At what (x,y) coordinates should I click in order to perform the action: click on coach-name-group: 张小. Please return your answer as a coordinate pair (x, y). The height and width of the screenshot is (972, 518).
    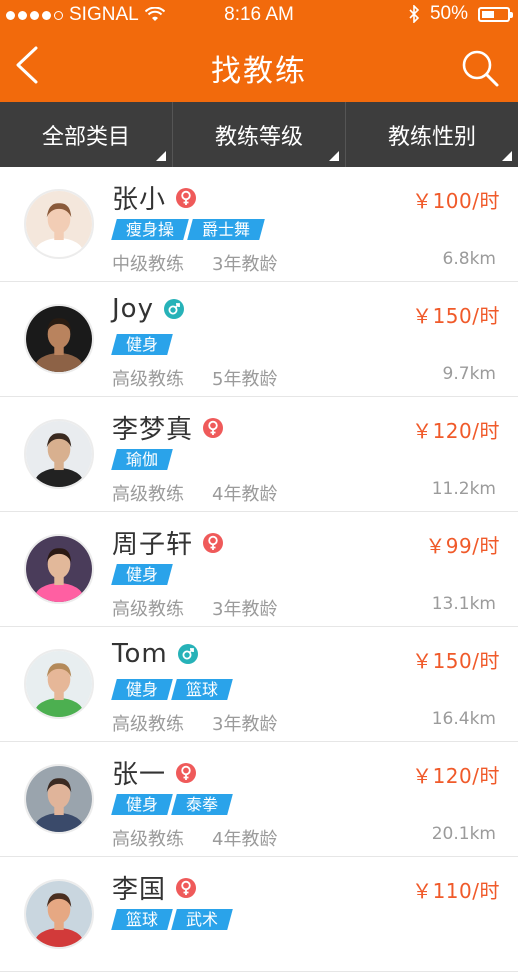
    Looking at the image, I should click on (154, 197).